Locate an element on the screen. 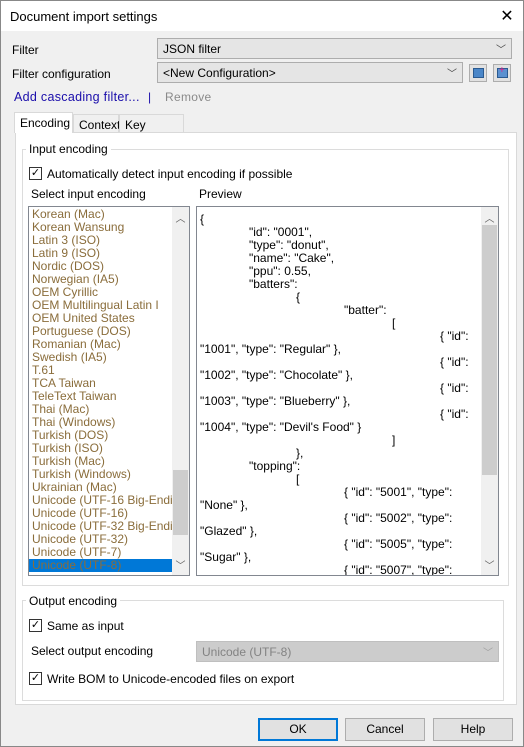  same-as-input-label: Same as input is located at coordinates (85, 626).